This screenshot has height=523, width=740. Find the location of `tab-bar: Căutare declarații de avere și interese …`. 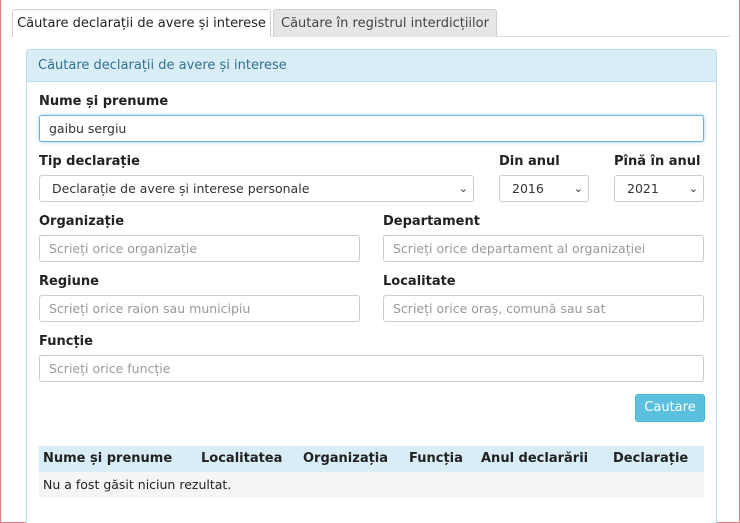

tab-bar: Căutare declarații de avere și interese … is located at coordinates (370, 18).